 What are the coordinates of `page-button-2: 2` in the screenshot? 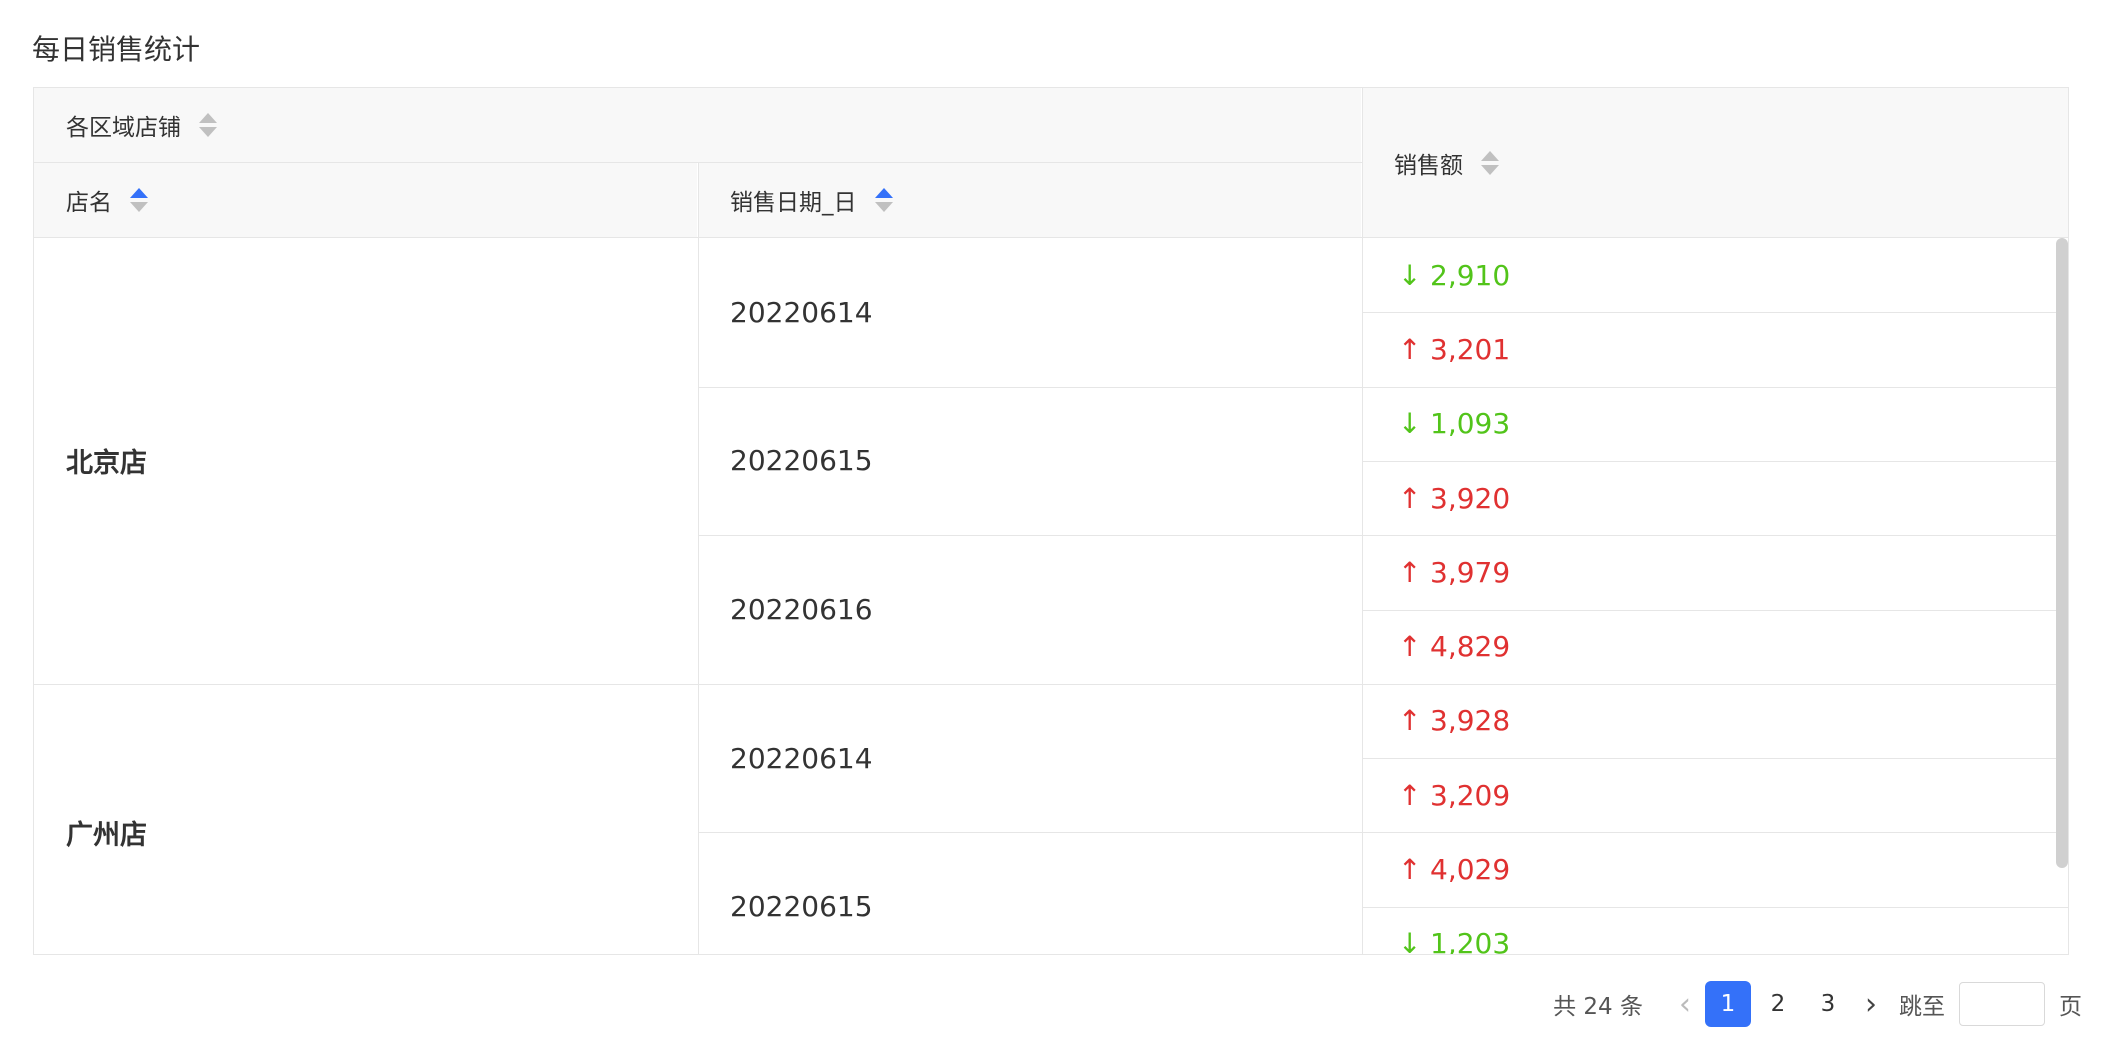 It's located at (1778, 1004).